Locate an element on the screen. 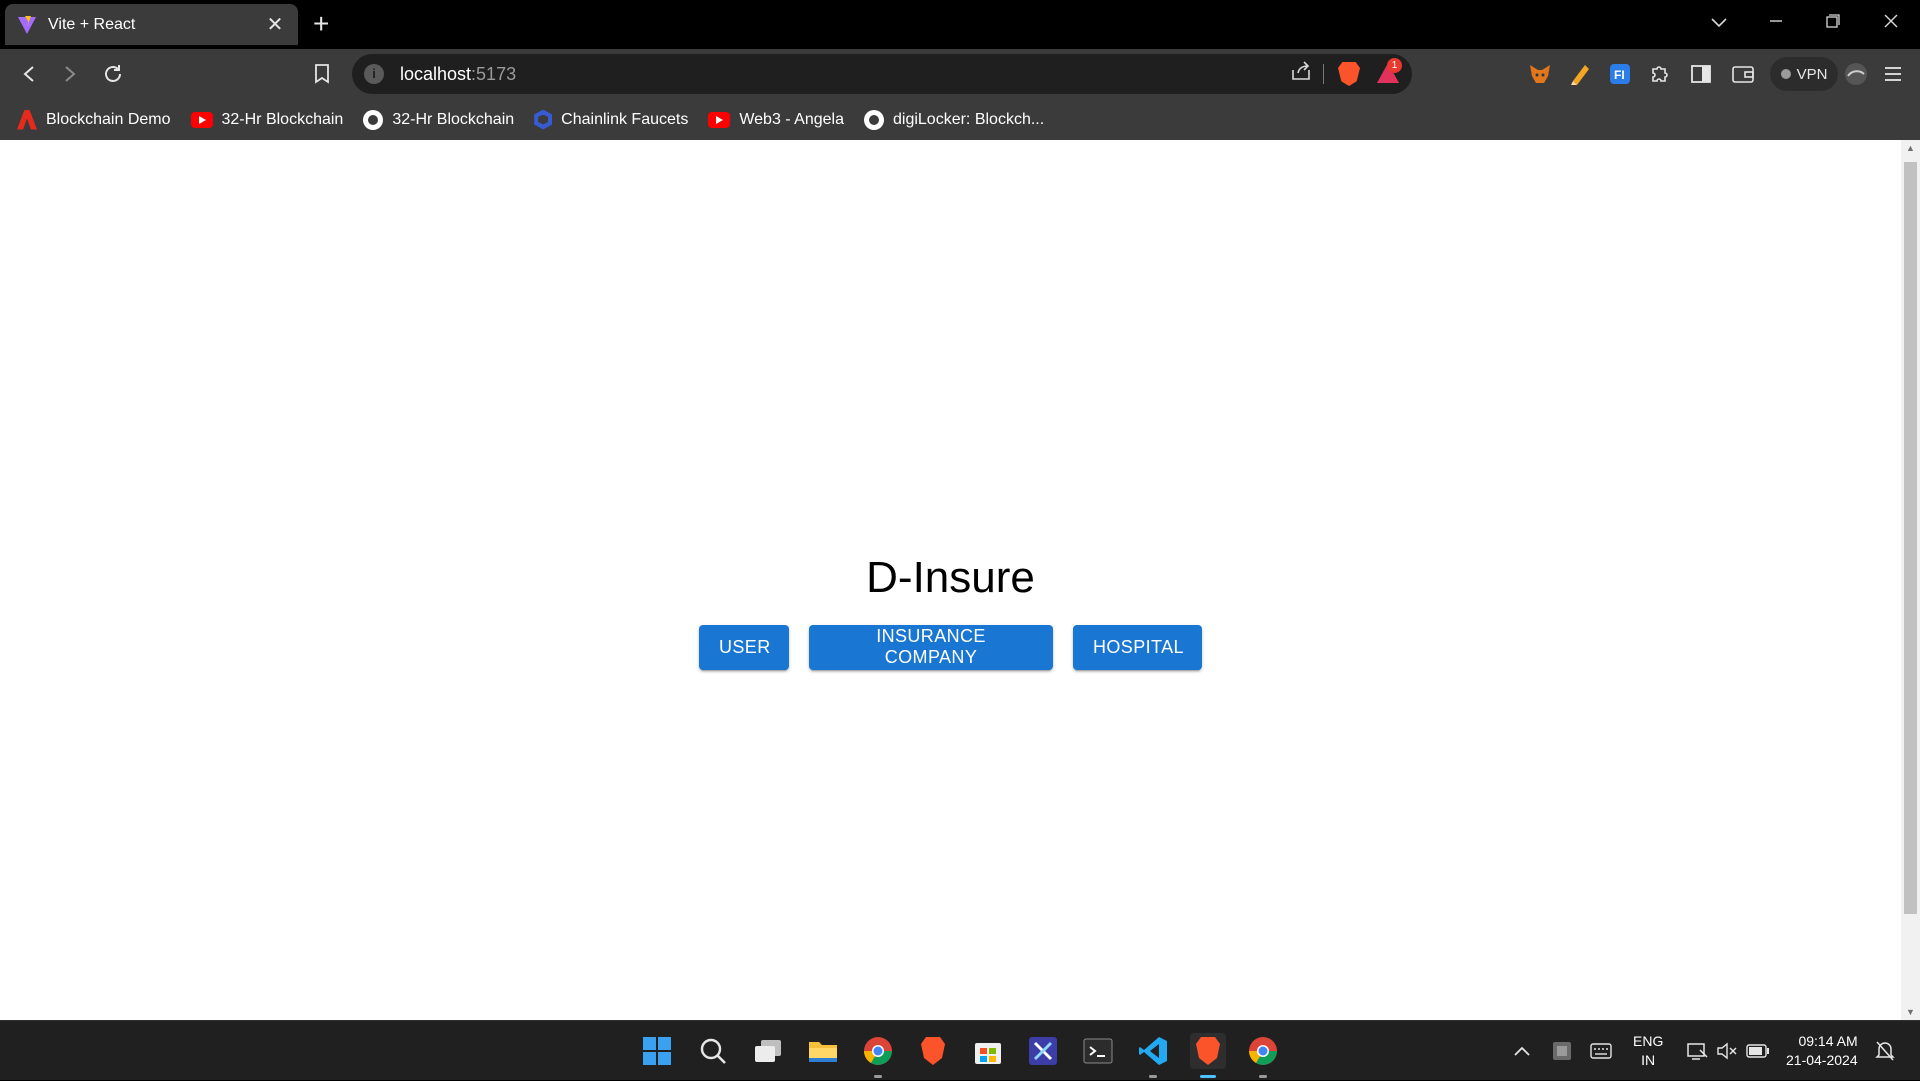 This screenshot has height=1081, width=1920. brave-active-icon is located at coordinates (1208, 1055).